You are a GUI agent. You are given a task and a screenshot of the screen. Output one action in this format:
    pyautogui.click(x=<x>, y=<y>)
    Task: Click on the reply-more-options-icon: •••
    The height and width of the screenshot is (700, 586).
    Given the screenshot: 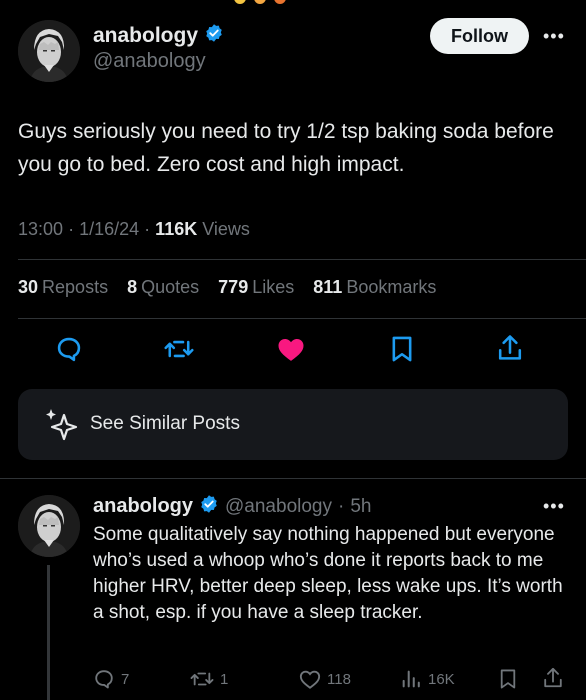 What is the action you would take?
    pyautogui.click(x=554, y=506)
    